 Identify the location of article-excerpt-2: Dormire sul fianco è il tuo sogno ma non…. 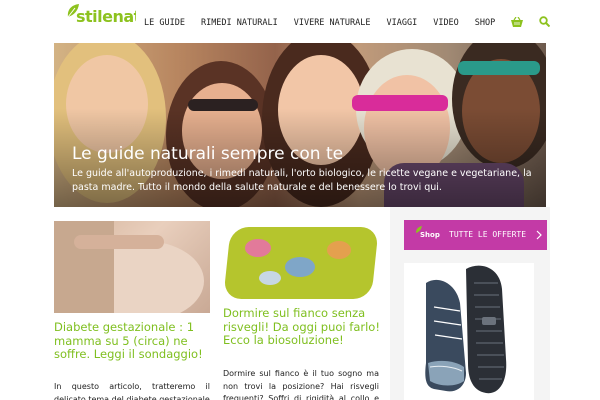
(301, 384).